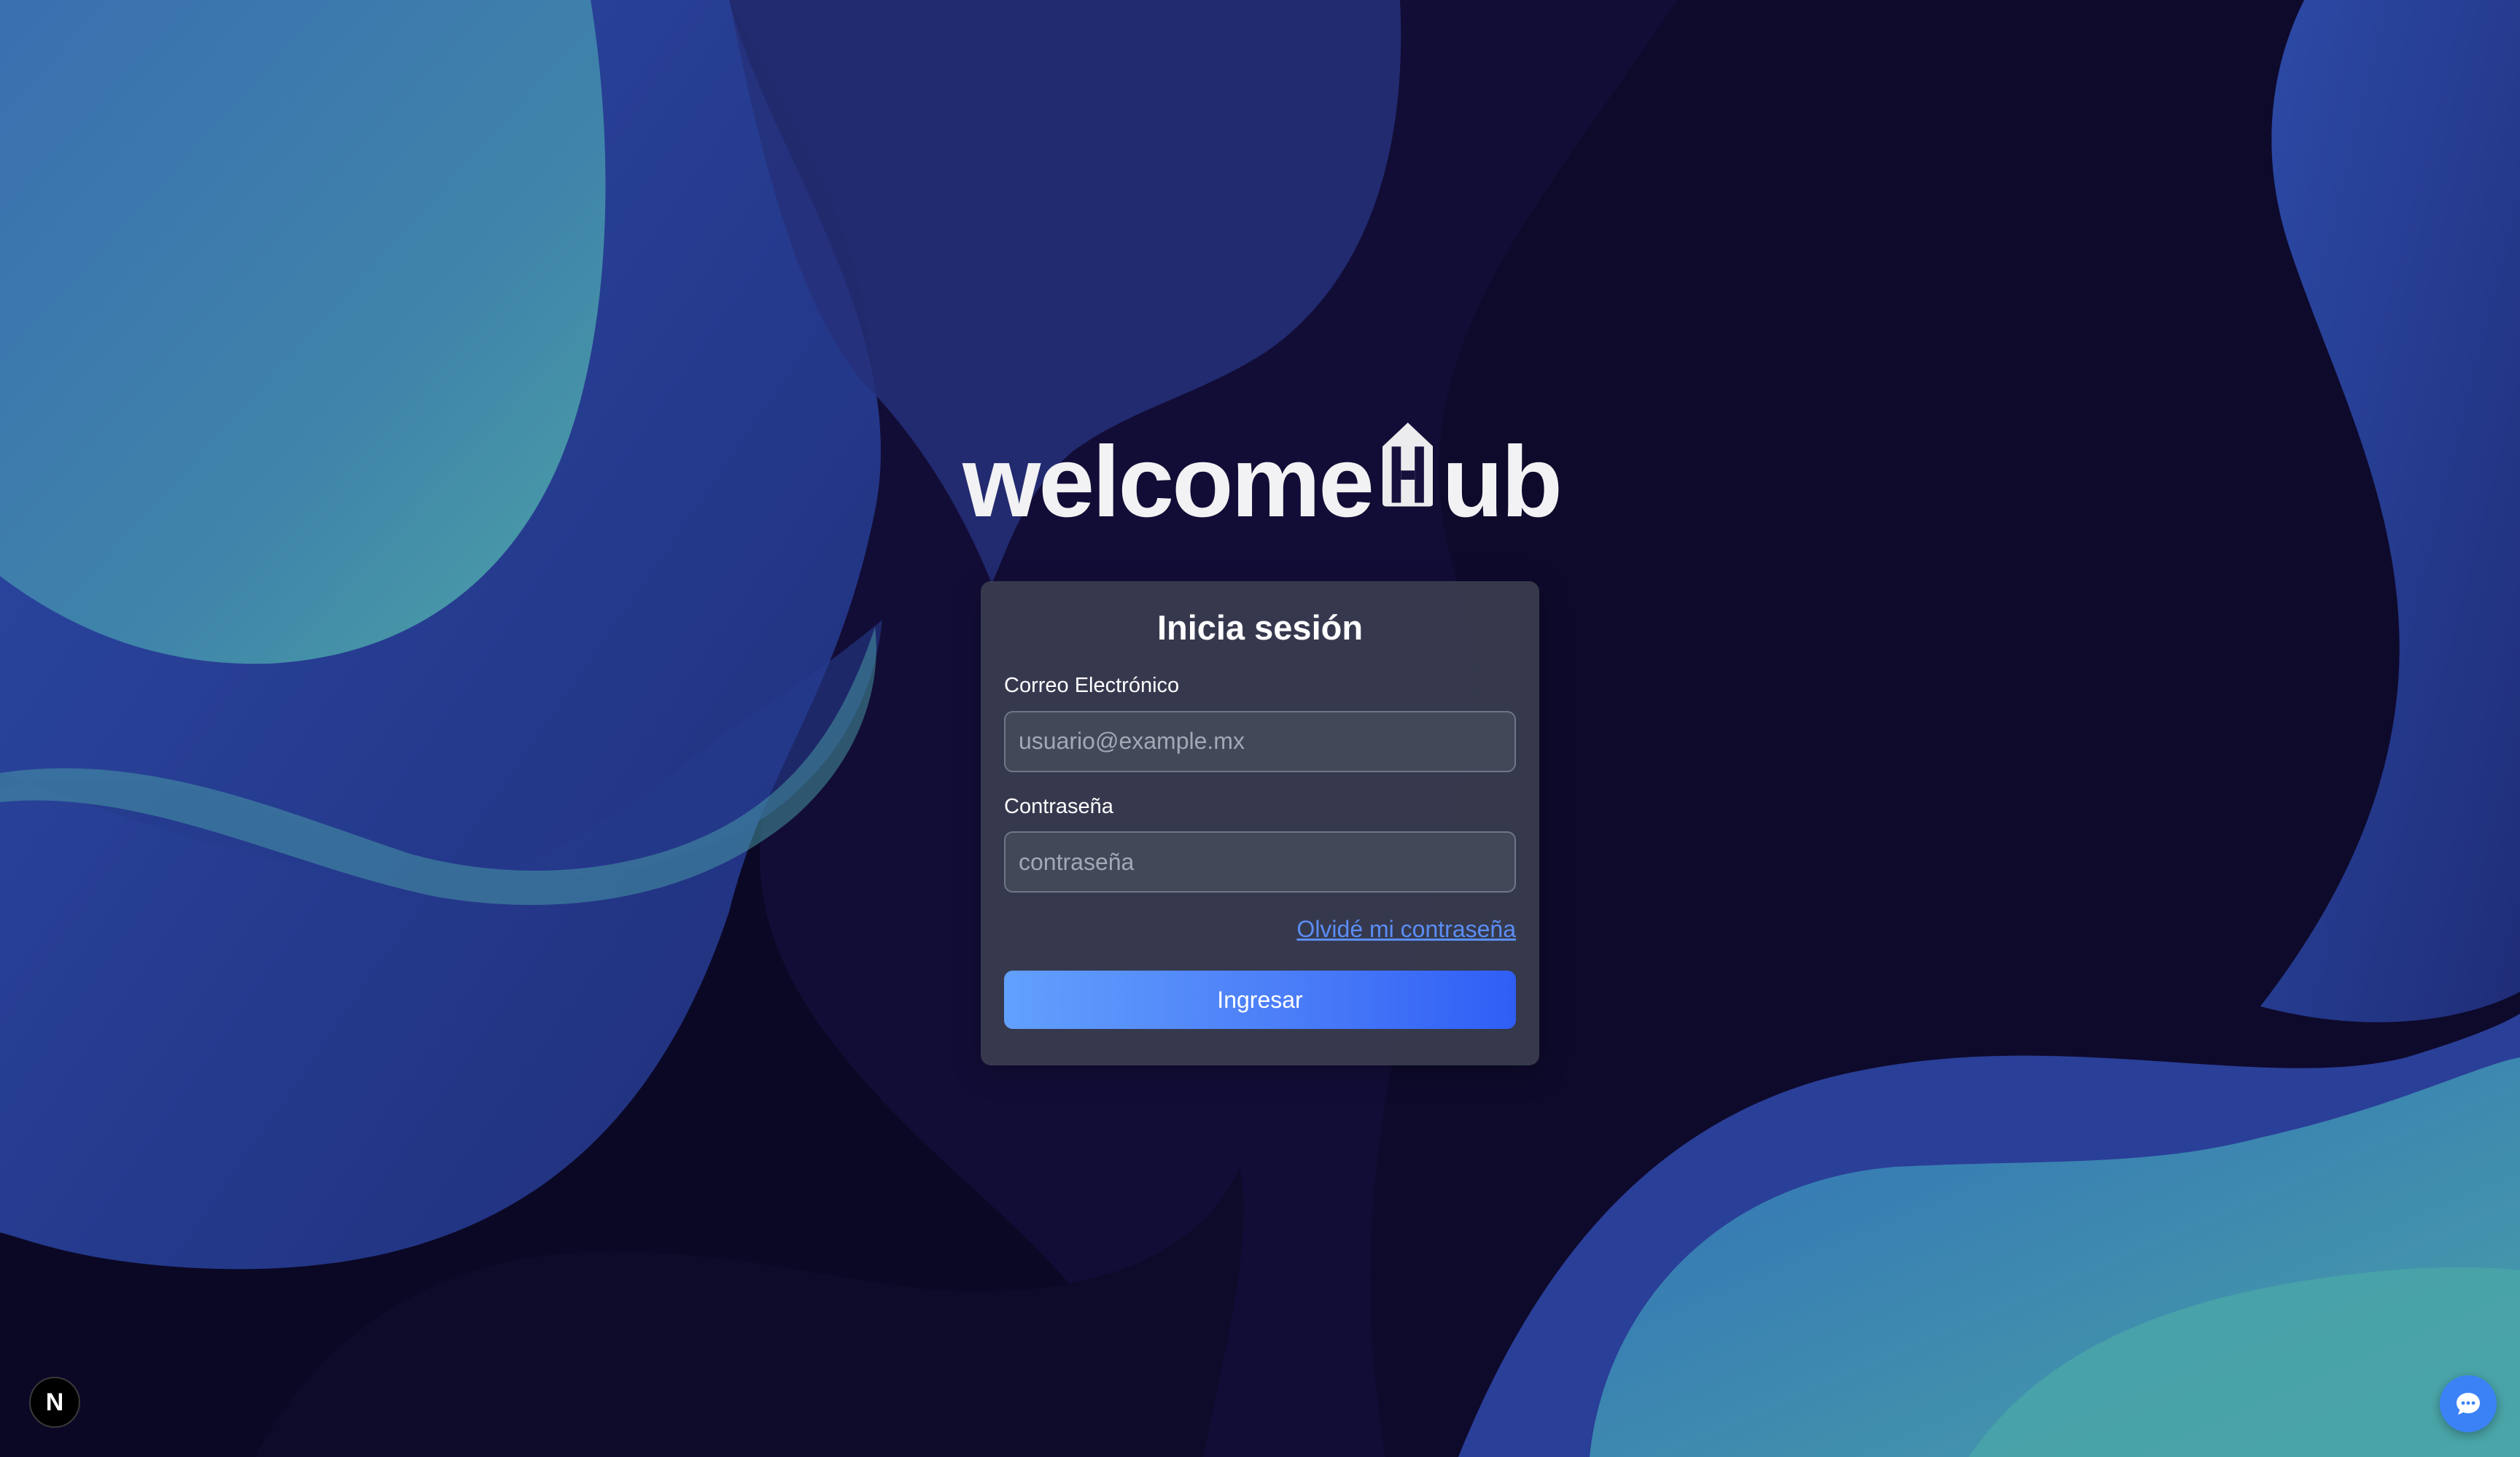 The width and height of the screenshot is (2520, 1457). I want to click on logo-text-ub: ub, so click(1502, 482).